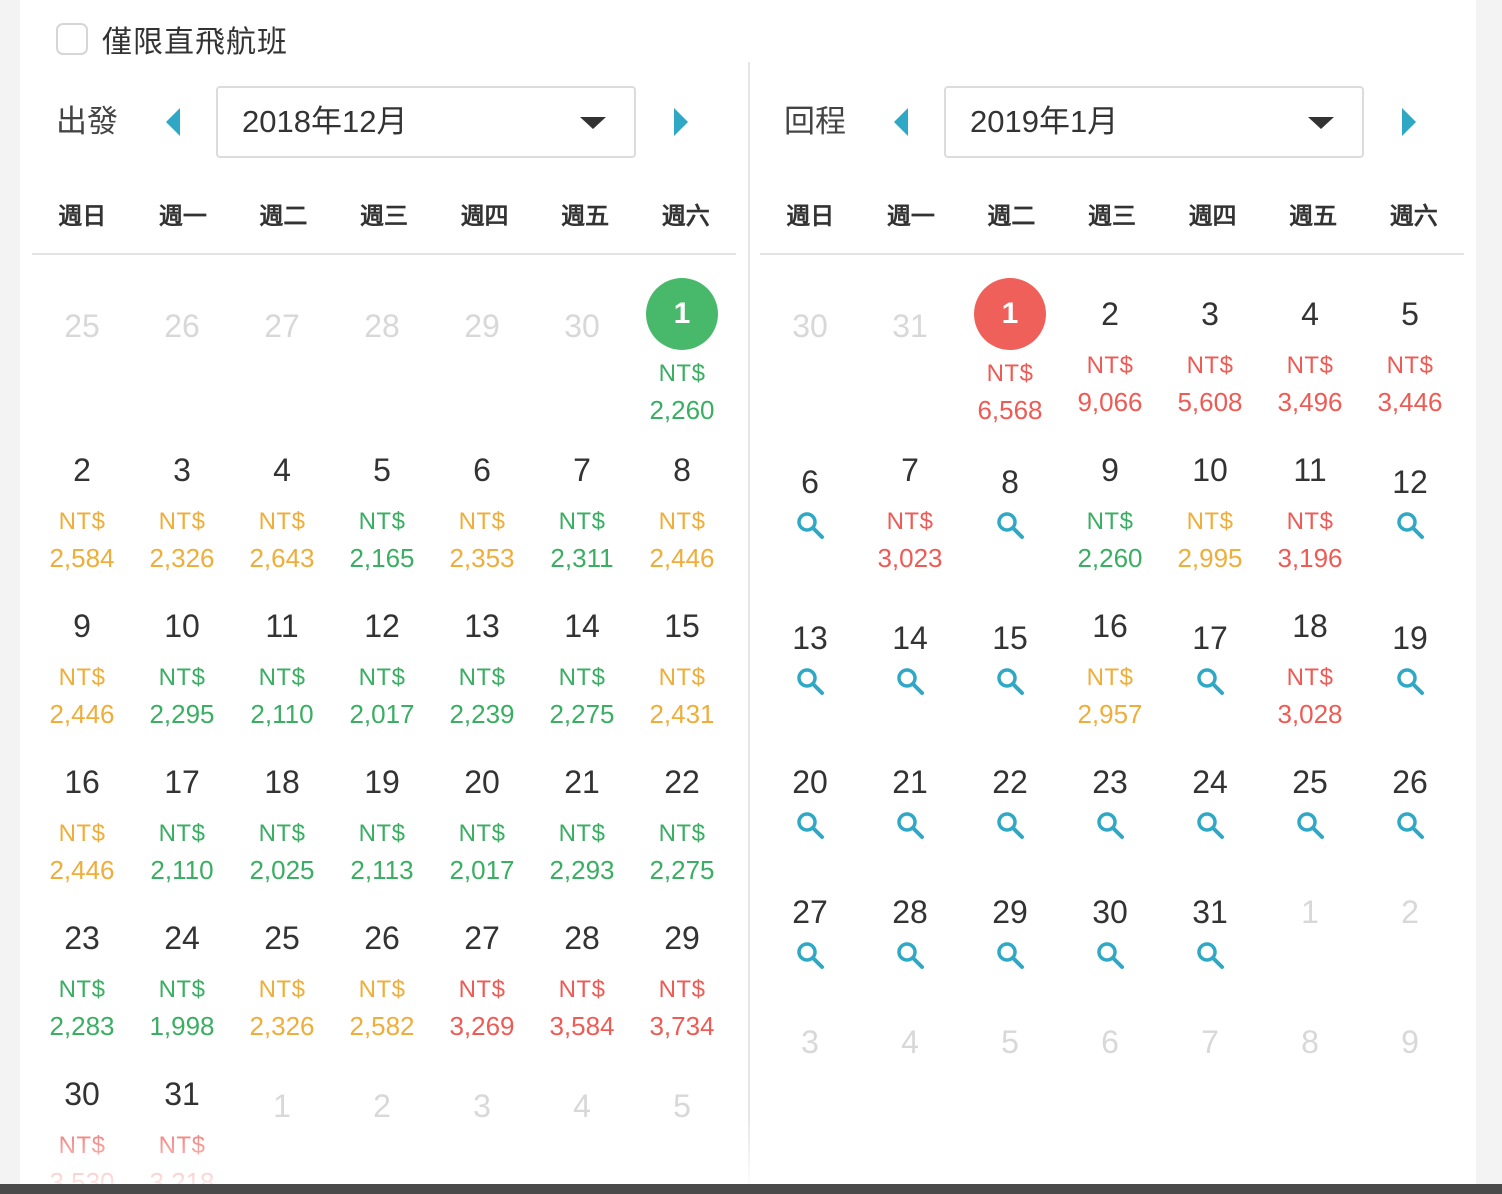  Describe the element at coordinates (82, 972) in the screenshot. I see `day-cell: 23 NT$ 2,283` at that location.